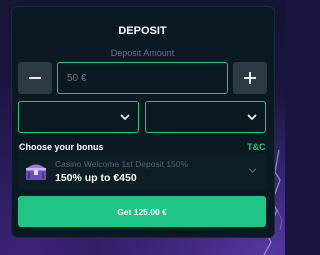  I want to click on payment-method-select, so click(78, 117).